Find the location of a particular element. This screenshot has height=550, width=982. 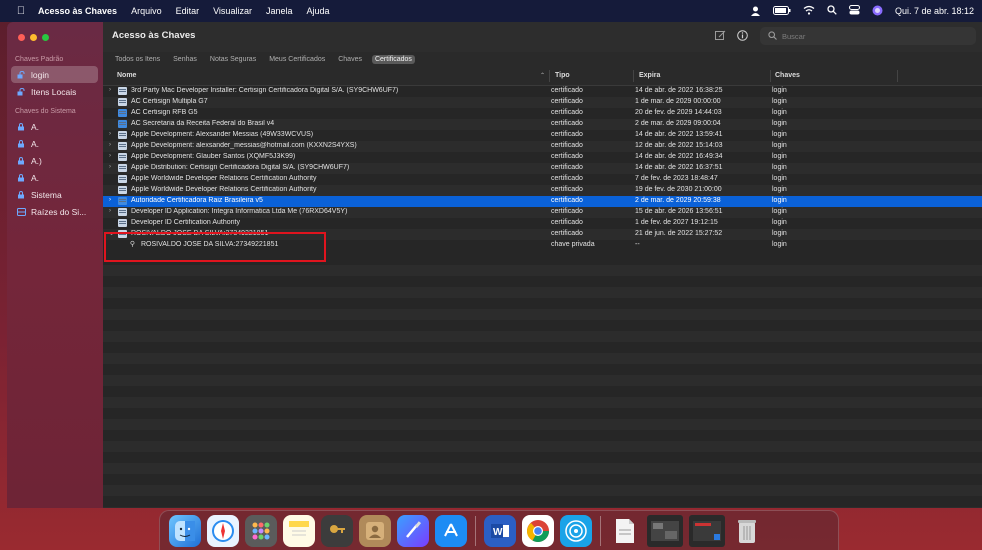

disclosure-expanded-icon: ⌄ is located at coordinates (112, 233).